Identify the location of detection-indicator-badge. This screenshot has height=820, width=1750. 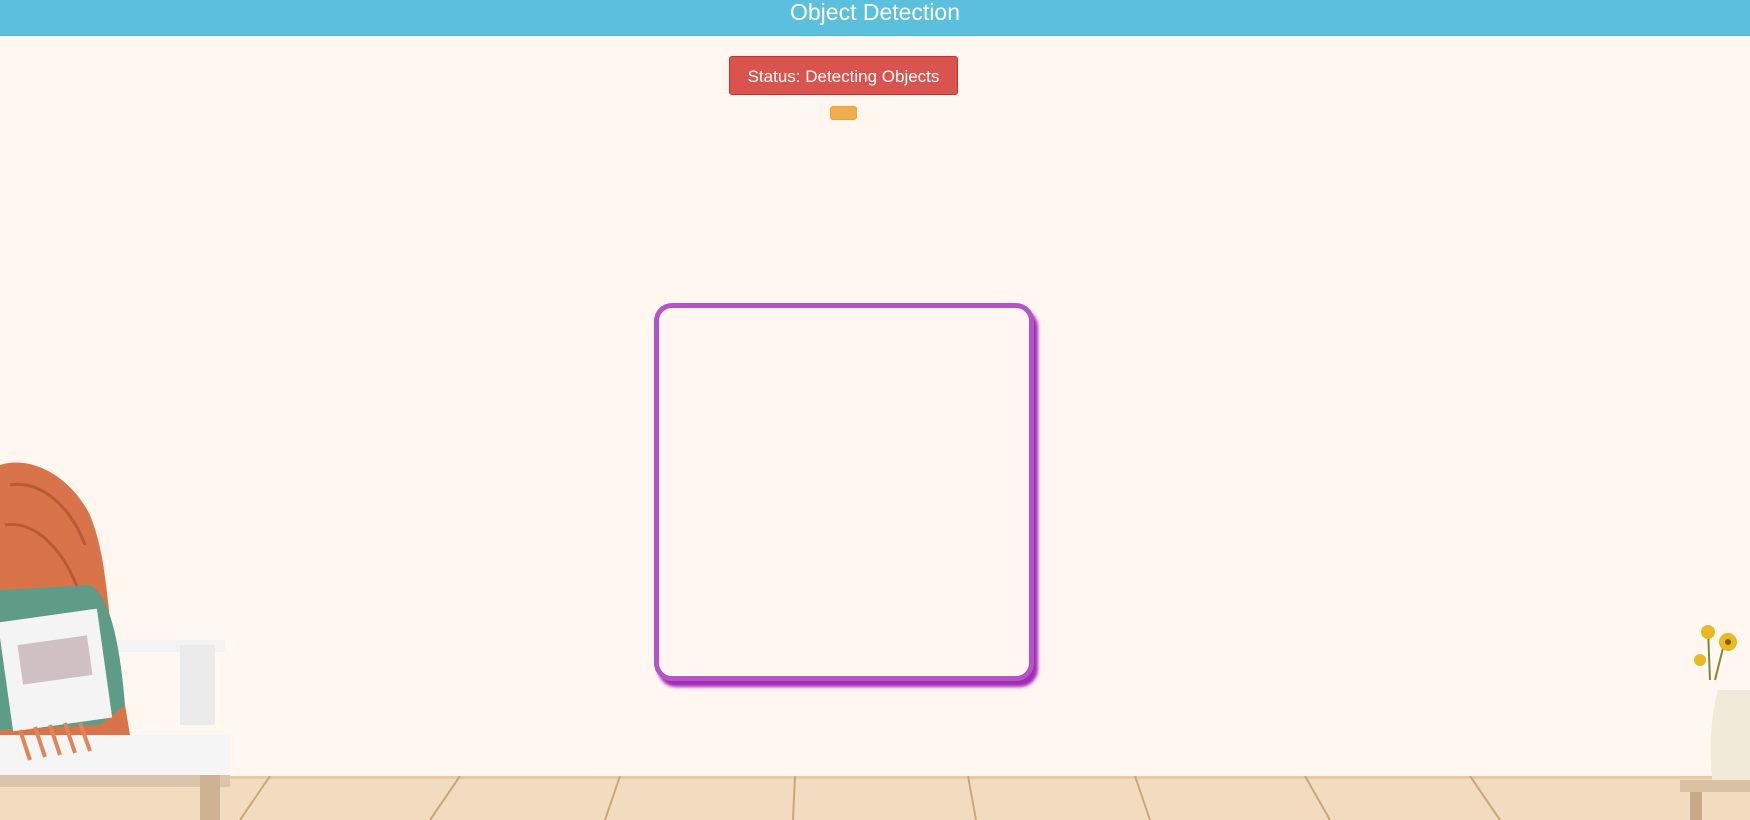
(843, 113).